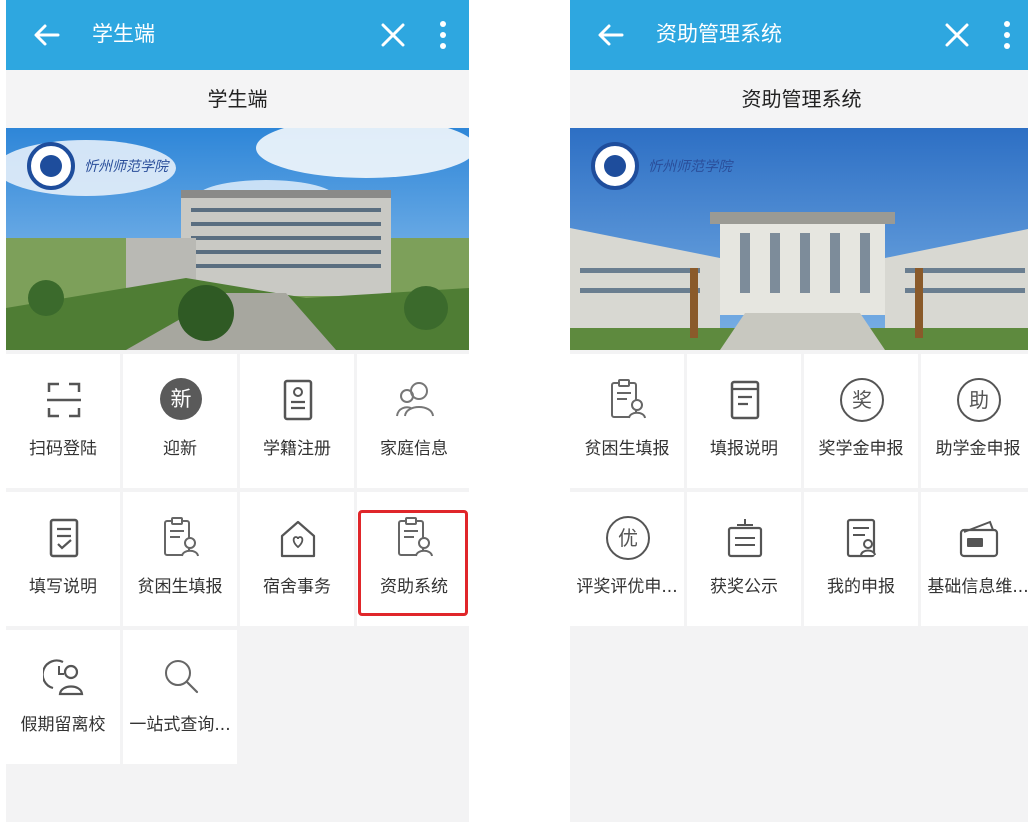 This screenshot has height=822, width=1028. What do you see at coordinates (180, 421) in the screenshot?
I see `tile-welcome-new: 新 迎新` at bounding box center [180, 421].